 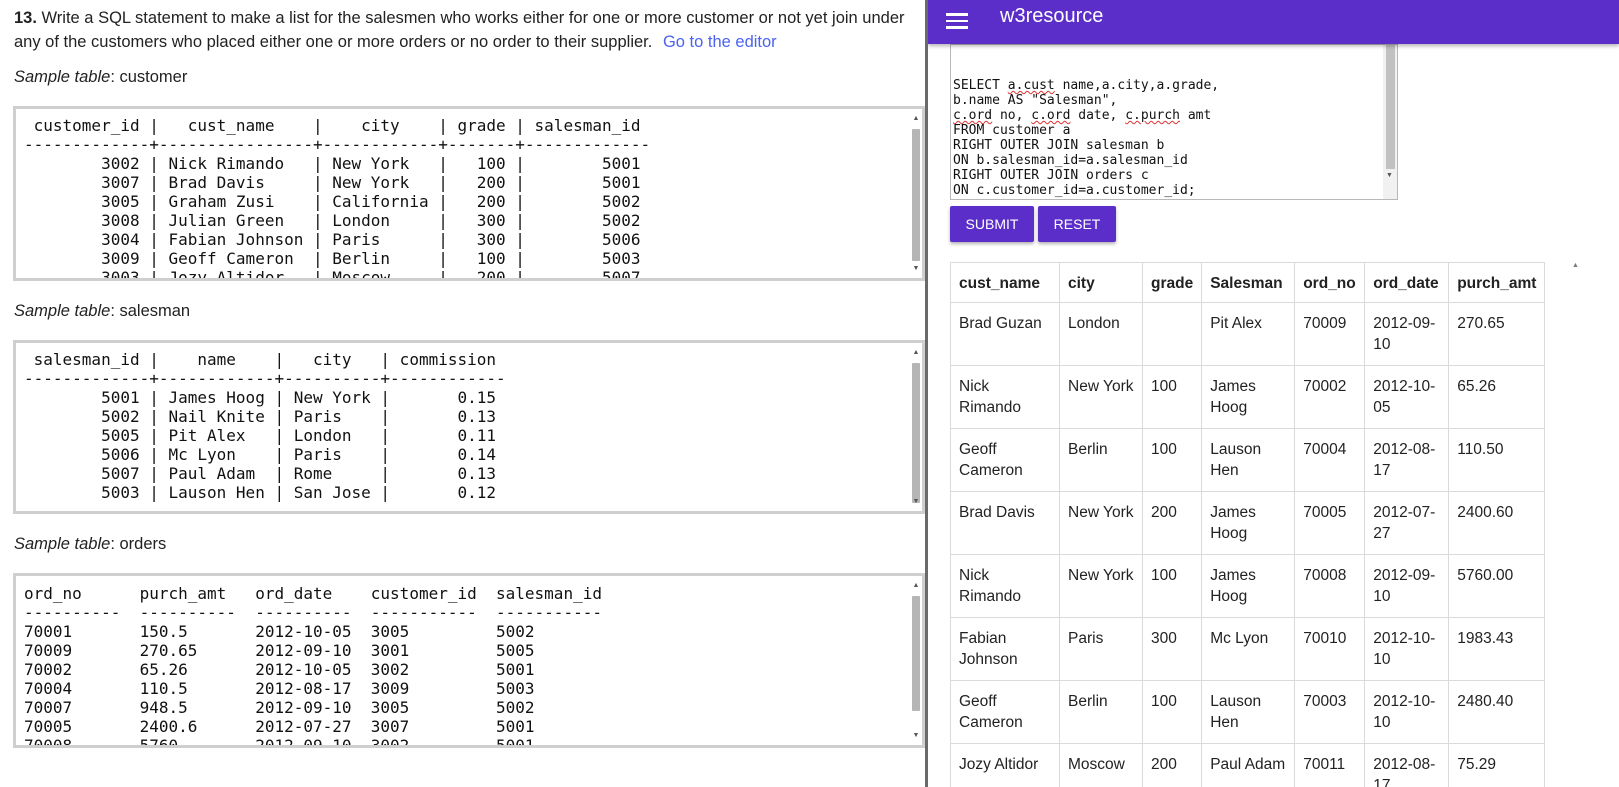 I want to click on column-header-ord_date: ord_date, so click(x=1407, y=282).